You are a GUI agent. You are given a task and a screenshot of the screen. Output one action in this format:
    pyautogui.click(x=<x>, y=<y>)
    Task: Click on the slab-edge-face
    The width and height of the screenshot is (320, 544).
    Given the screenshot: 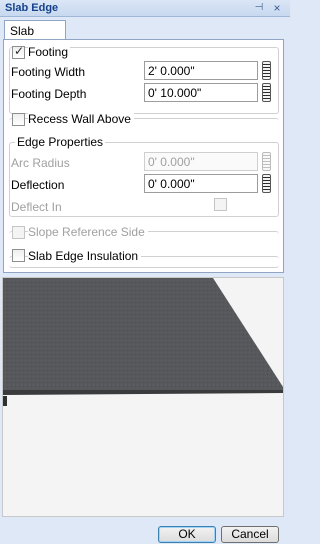 What is the action you would take?
    pyautogui.click(x=143, y=392)
    